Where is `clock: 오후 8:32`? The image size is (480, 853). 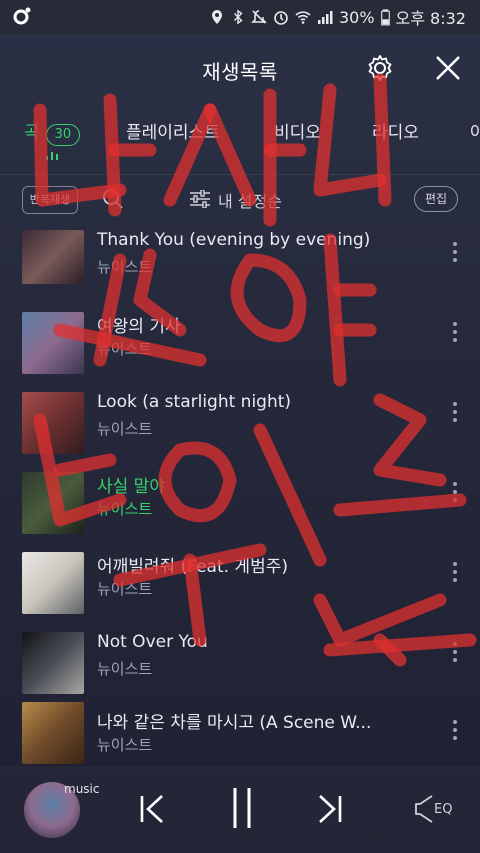 clock: 오후 8:32 is located at coordinates (430, 18).